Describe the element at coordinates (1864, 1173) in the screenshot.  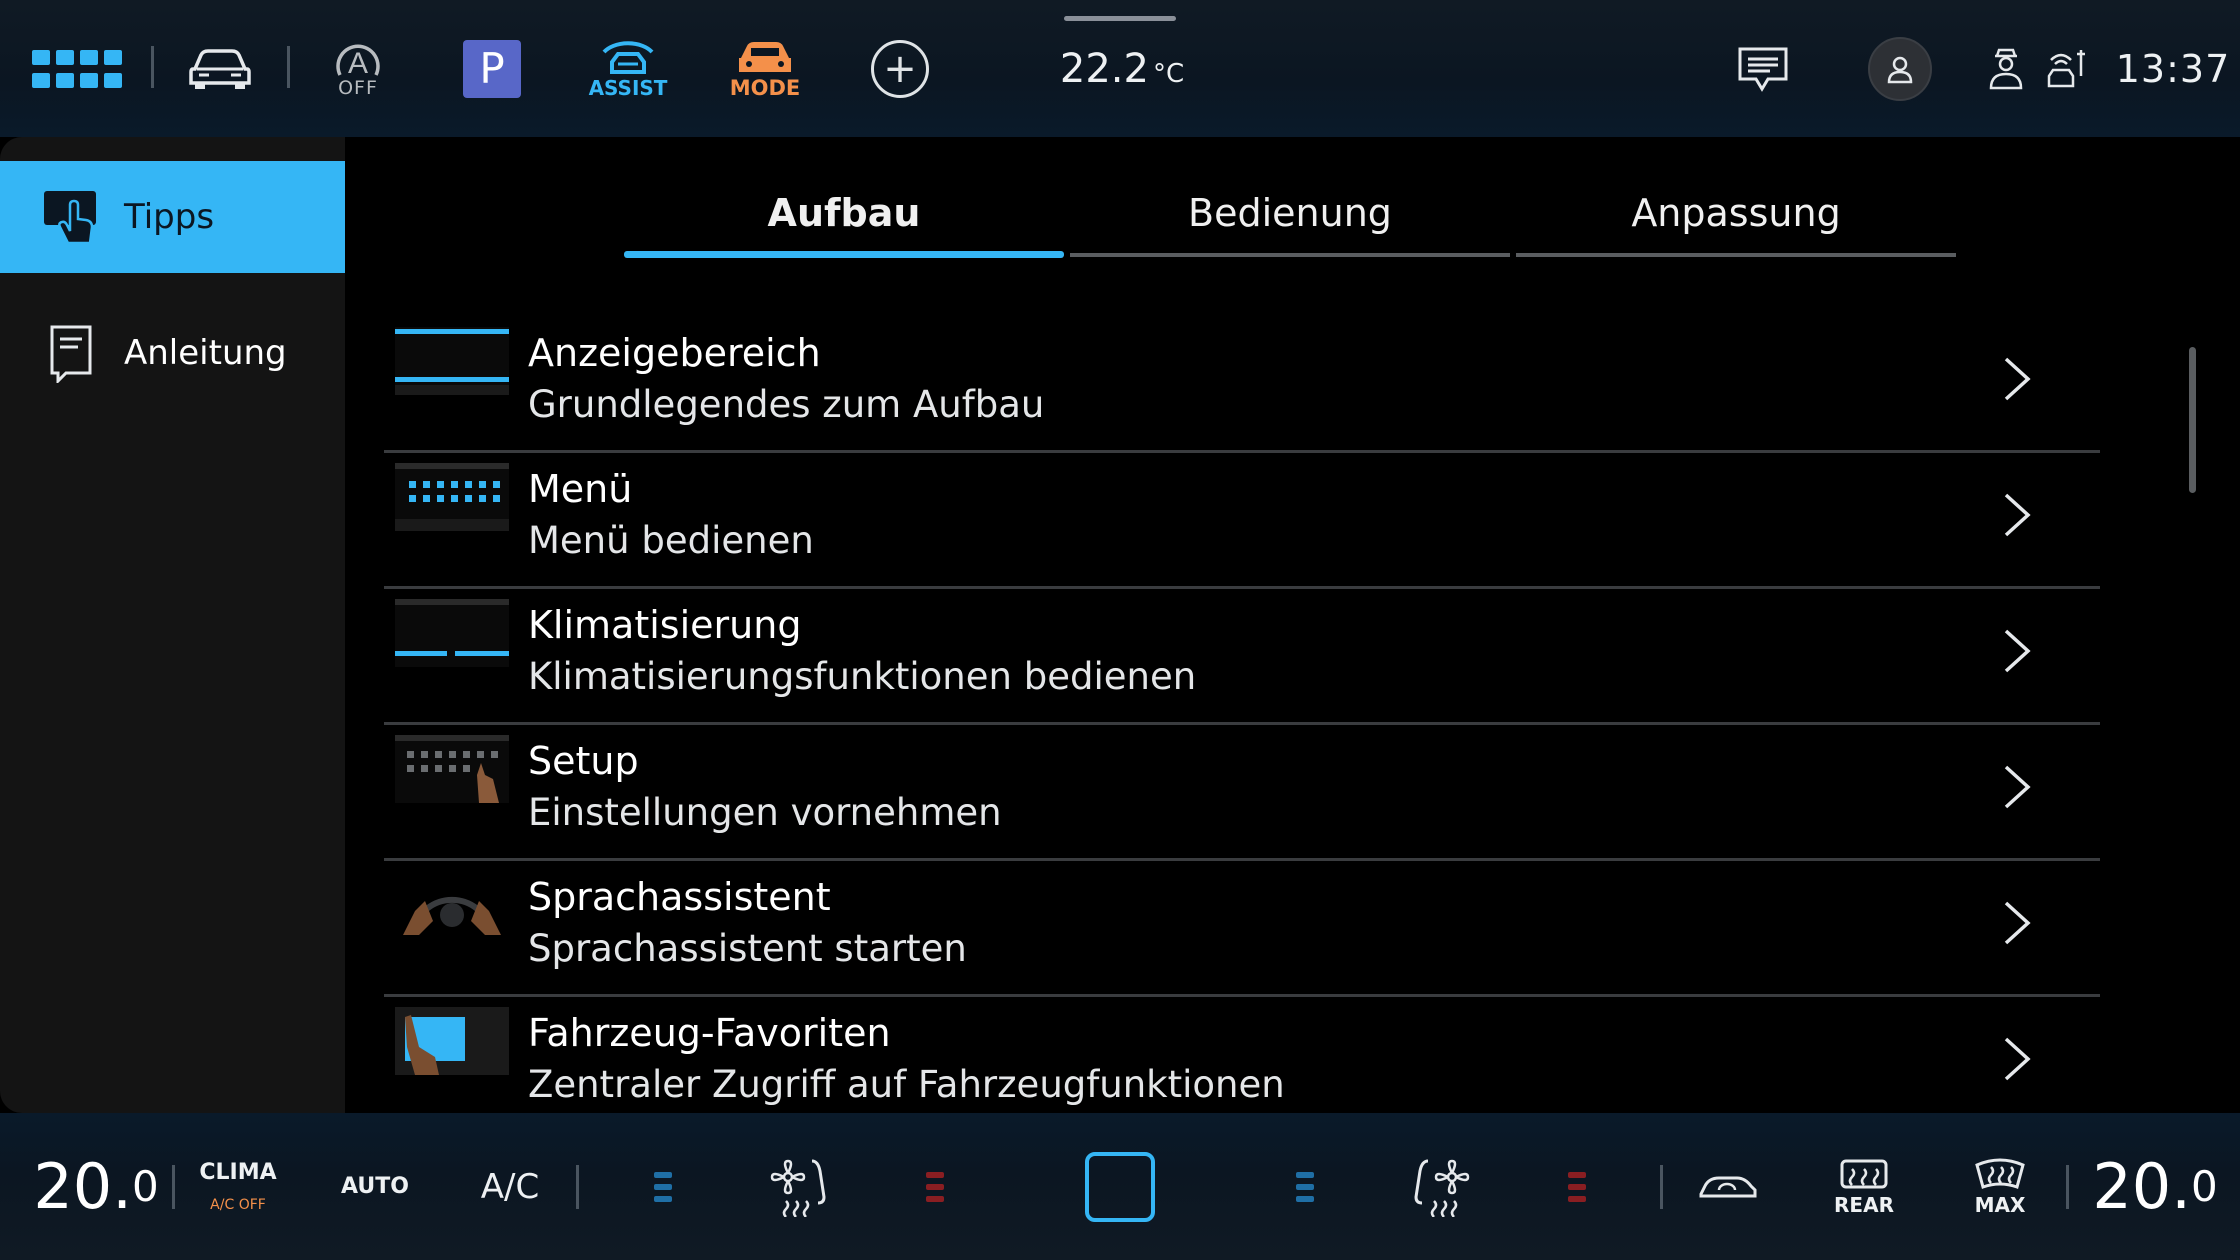
I see `rear-defrost-icon` at that location.